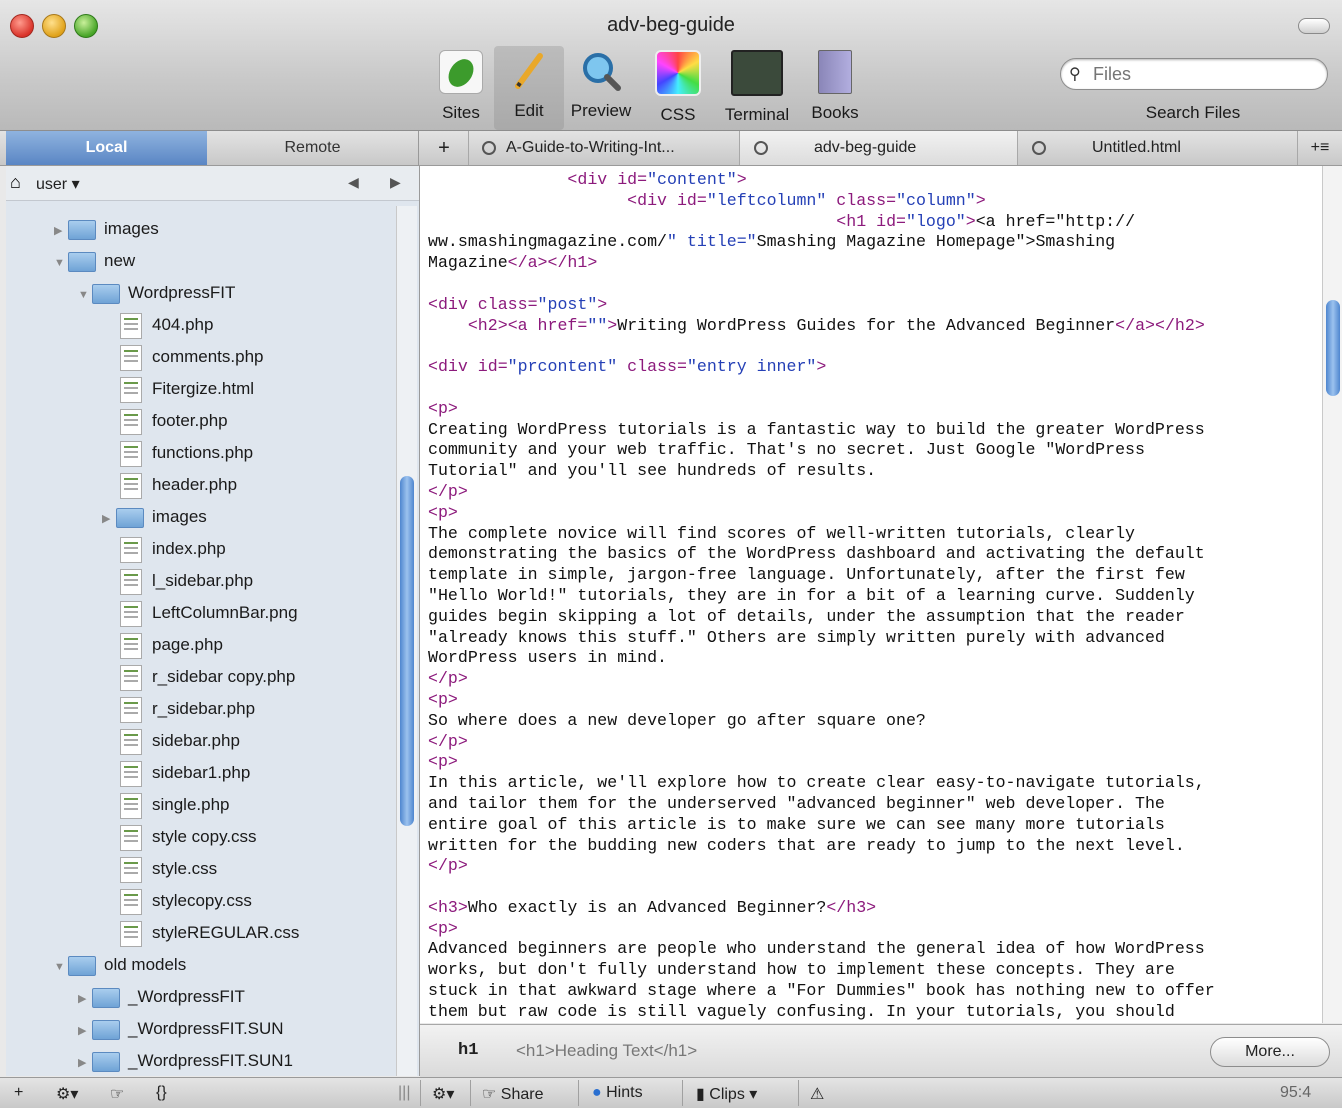  Describe the element at coordinates (209, 933) in the screenshot. I see `file-row: styleREGULAR.css` at that location.